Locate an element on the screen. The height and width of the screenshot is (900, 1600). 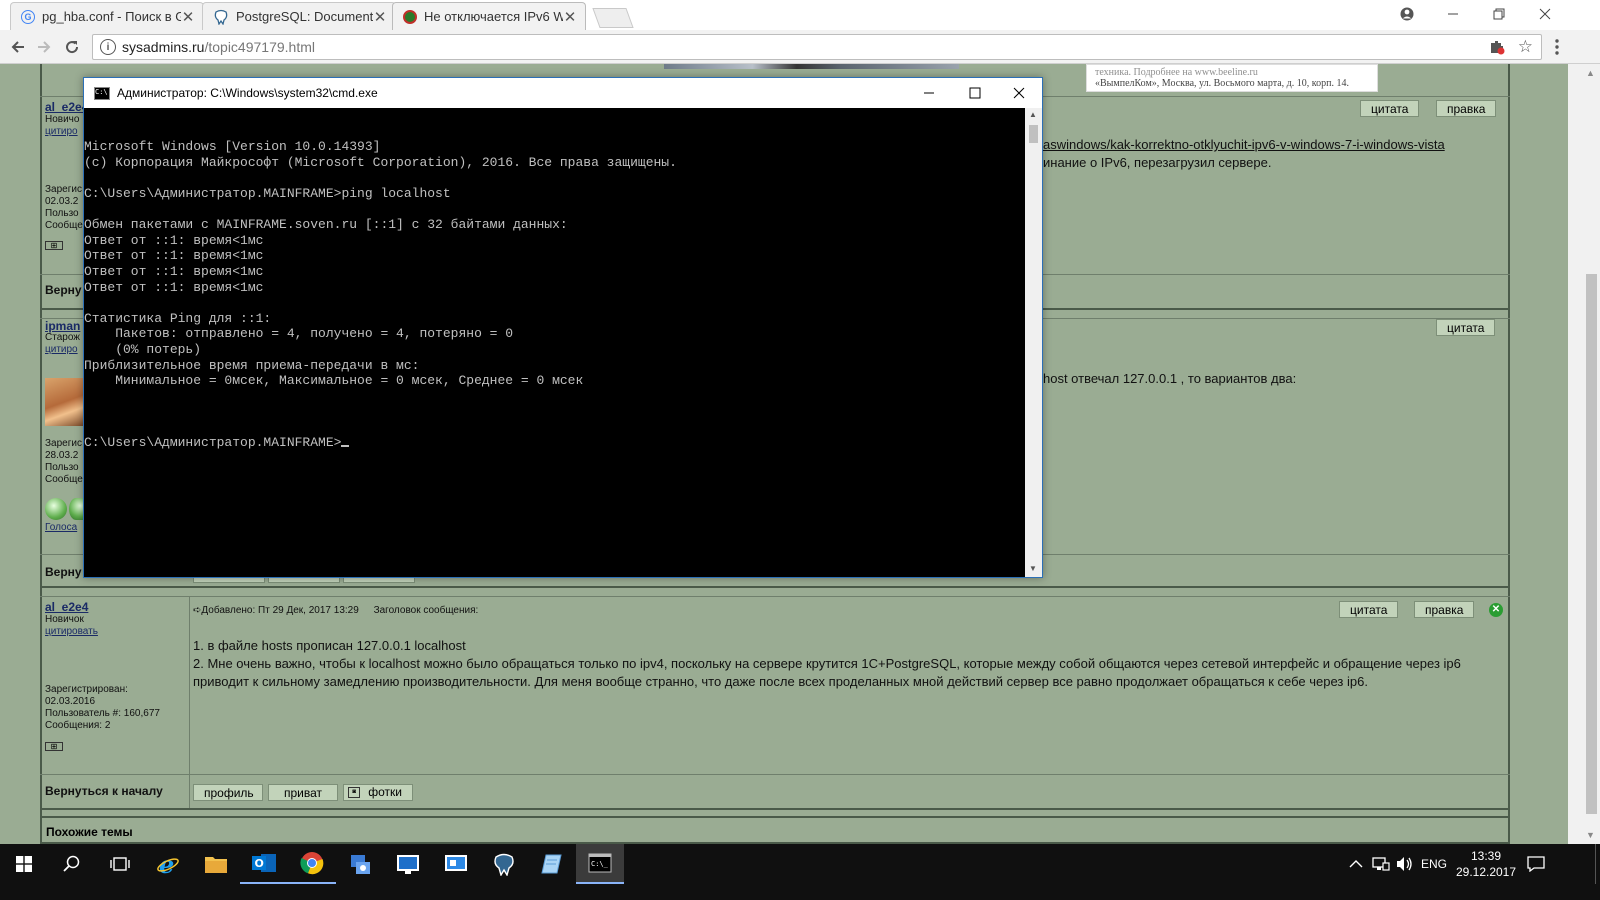
page-scrollbar: ▲ ▼ is located at coordinates (1584, 454).